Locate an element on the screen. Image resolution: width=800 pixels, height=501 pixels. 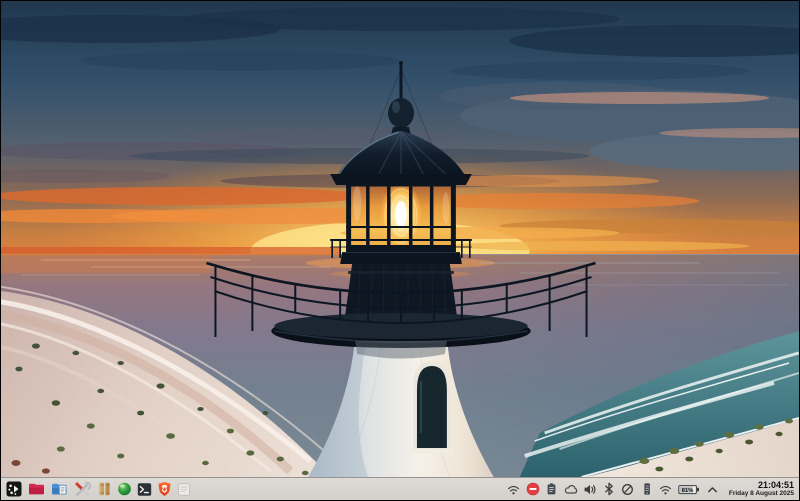
system-tools-button is located at coordinates (82, 489).